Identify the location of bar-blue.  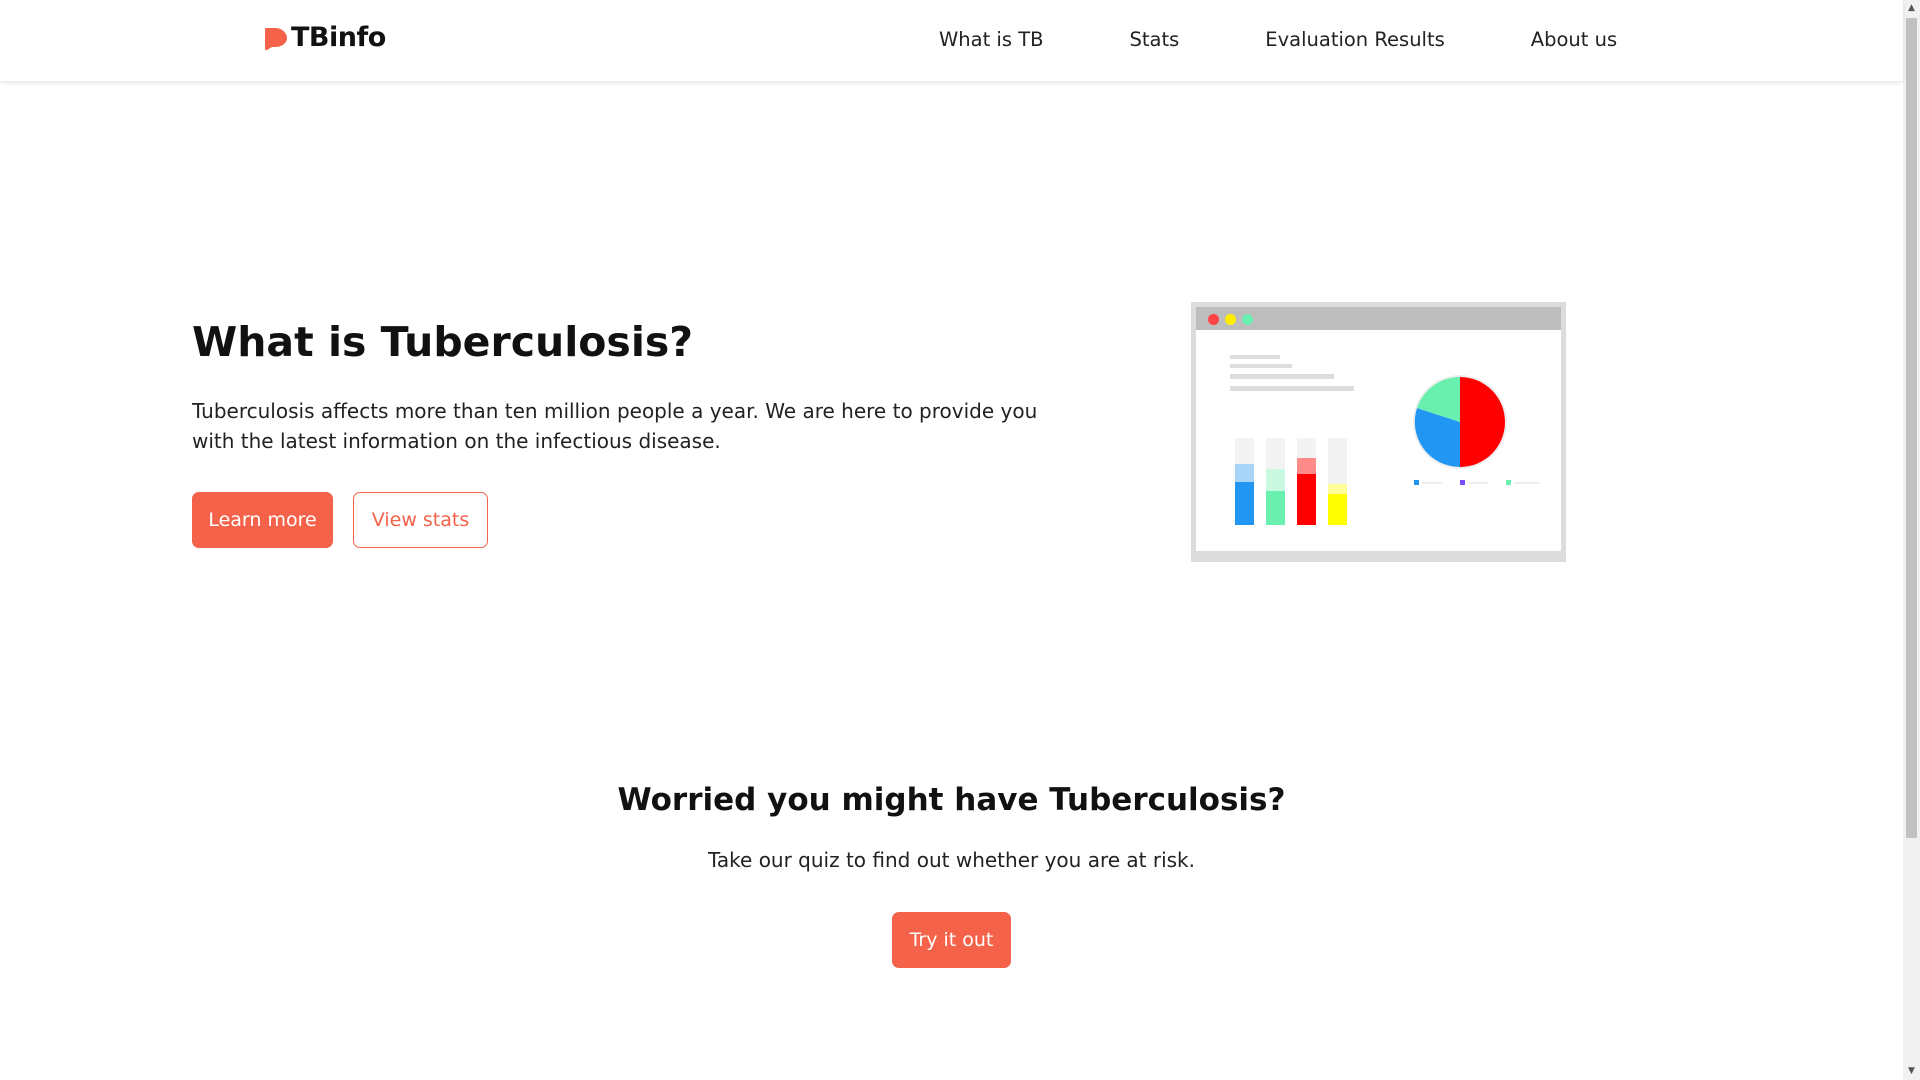
(1244, 503).